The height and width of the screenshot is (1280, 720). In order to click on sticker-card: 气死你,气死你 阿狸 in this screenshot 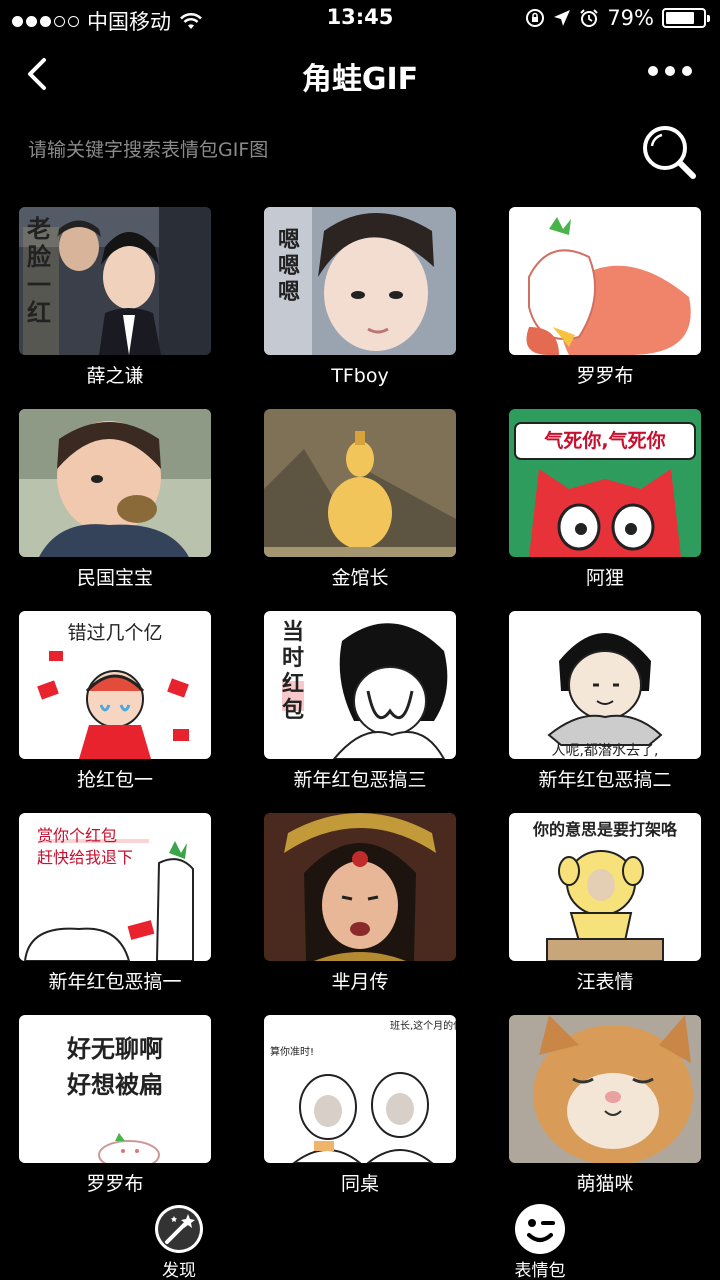, I will do `click(605, 504)`.